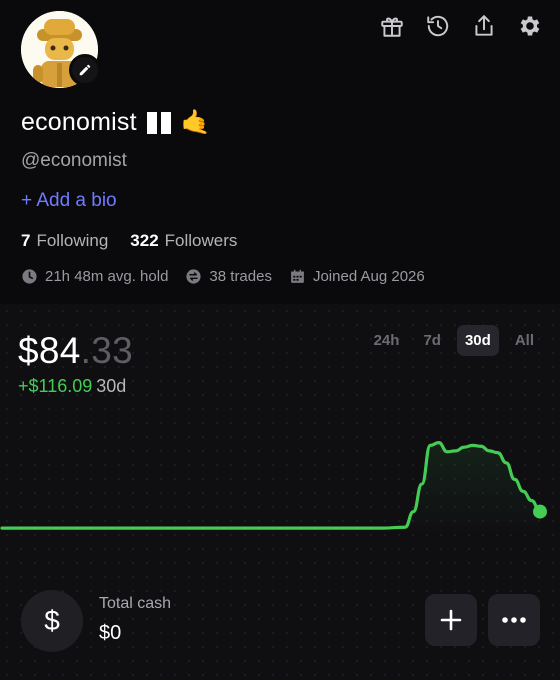 The height and width of the screenshot is (680, 560). I want to click on change-amount: +$116.09, so click(55, 386).